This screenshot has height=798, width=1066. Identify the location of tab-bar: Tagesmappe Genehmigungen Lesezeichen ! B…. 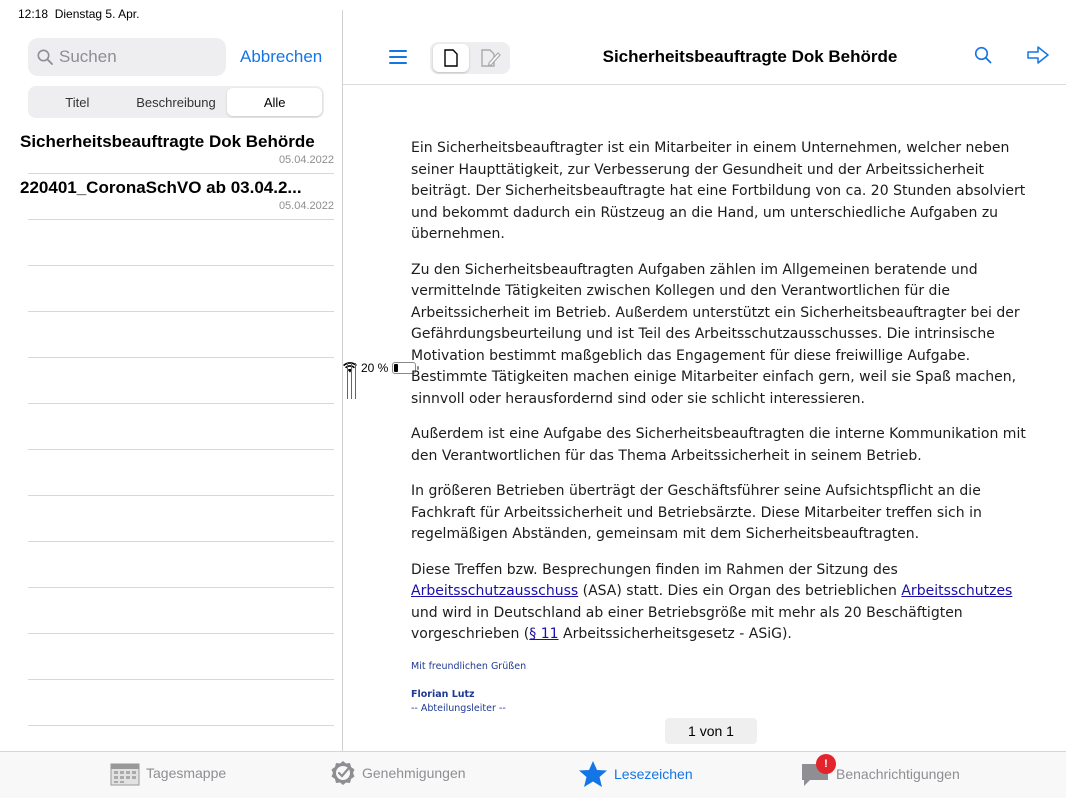
(533, 774).